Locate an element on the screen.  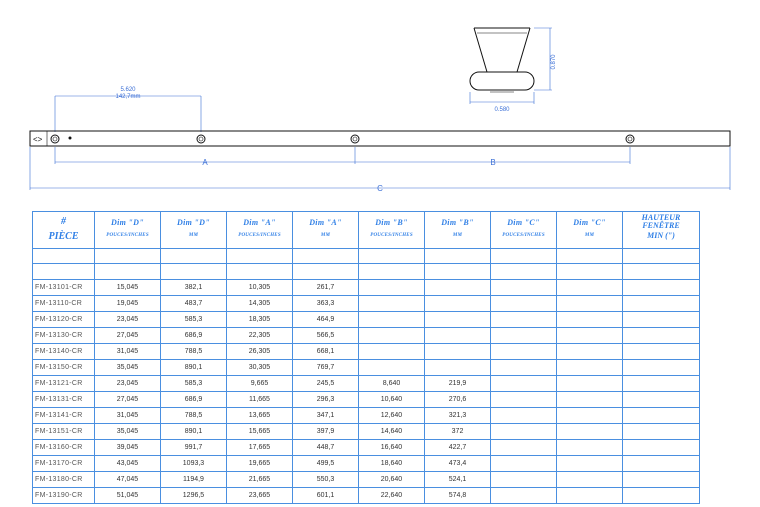
table-cell: 1296,5 is located at coordinates (193, 495).